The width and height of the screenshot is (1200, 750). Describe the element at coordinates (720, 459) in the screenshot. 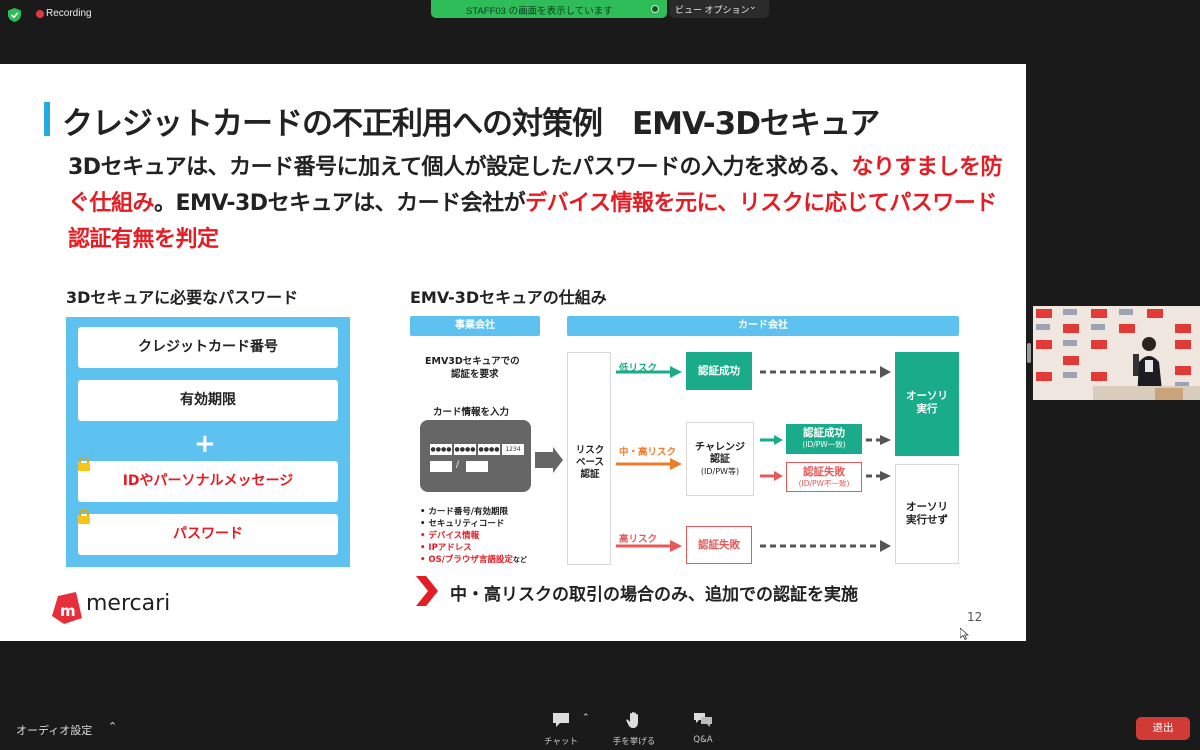

I see `challenge-auth-box: チャレンジ 認証 (ID/PW等)` at that location.